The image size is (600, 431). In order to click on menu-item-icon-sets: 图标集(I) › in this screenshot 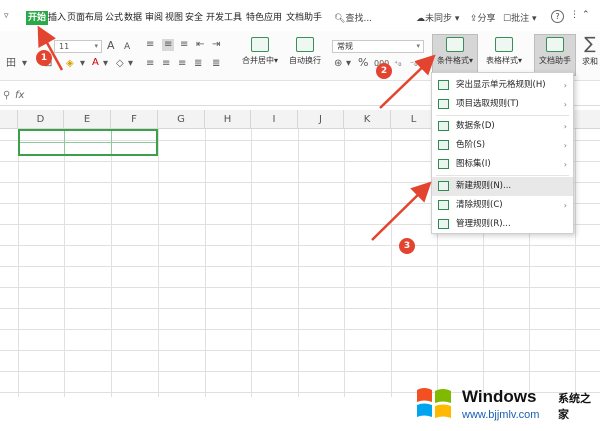, I will do `click(502, 164)`.